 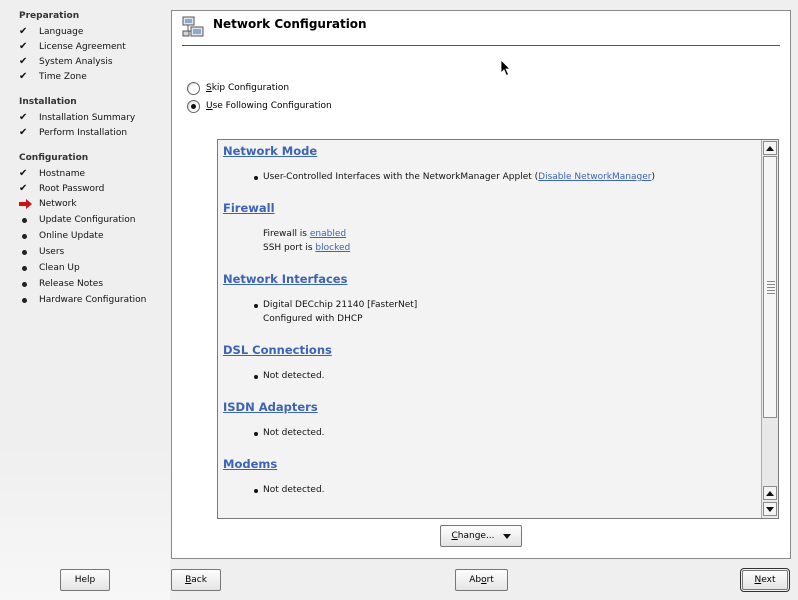 I want to click on step-language: ✔ Language, so click(x=51, y=32).